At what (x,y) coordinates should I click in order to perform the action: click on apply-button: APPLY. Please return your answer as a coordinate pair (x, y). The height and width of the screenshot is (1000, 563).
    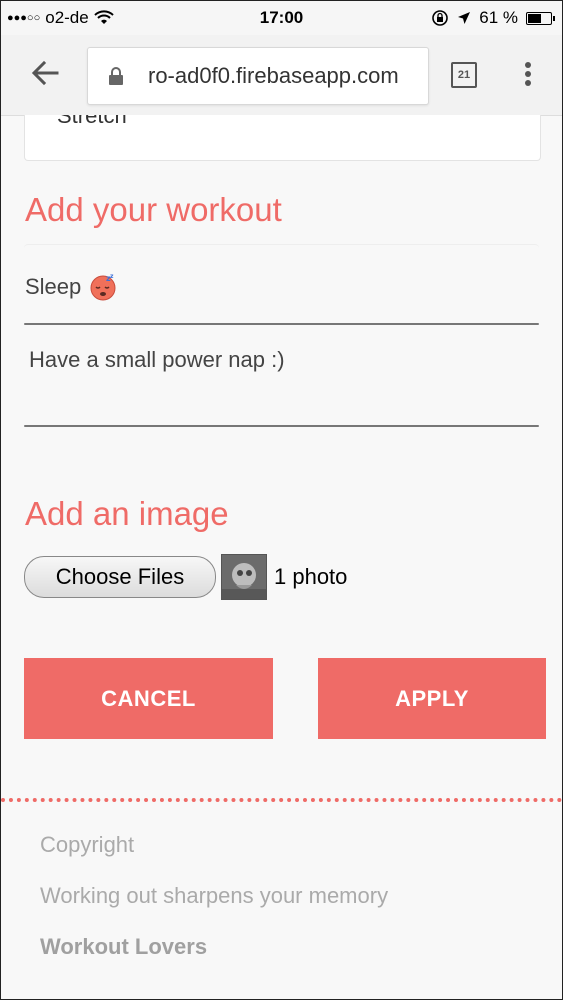
    Looking at the image, I should click on (432, 698).